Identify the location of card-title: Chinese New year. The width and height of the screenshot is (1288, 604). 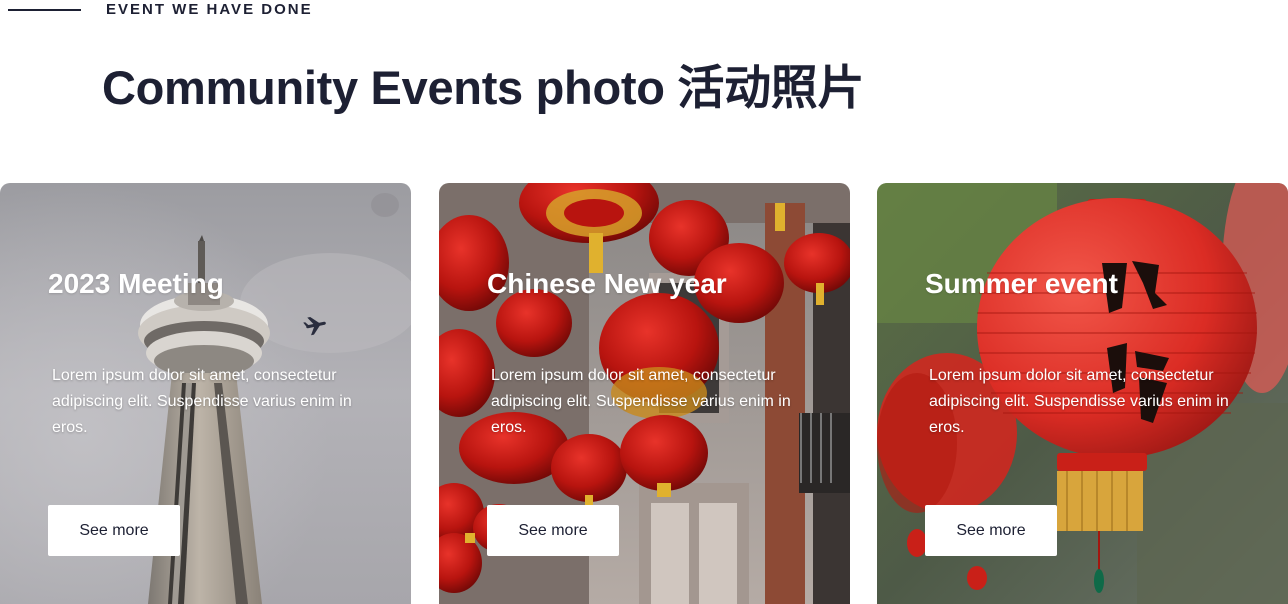
(607, 283).